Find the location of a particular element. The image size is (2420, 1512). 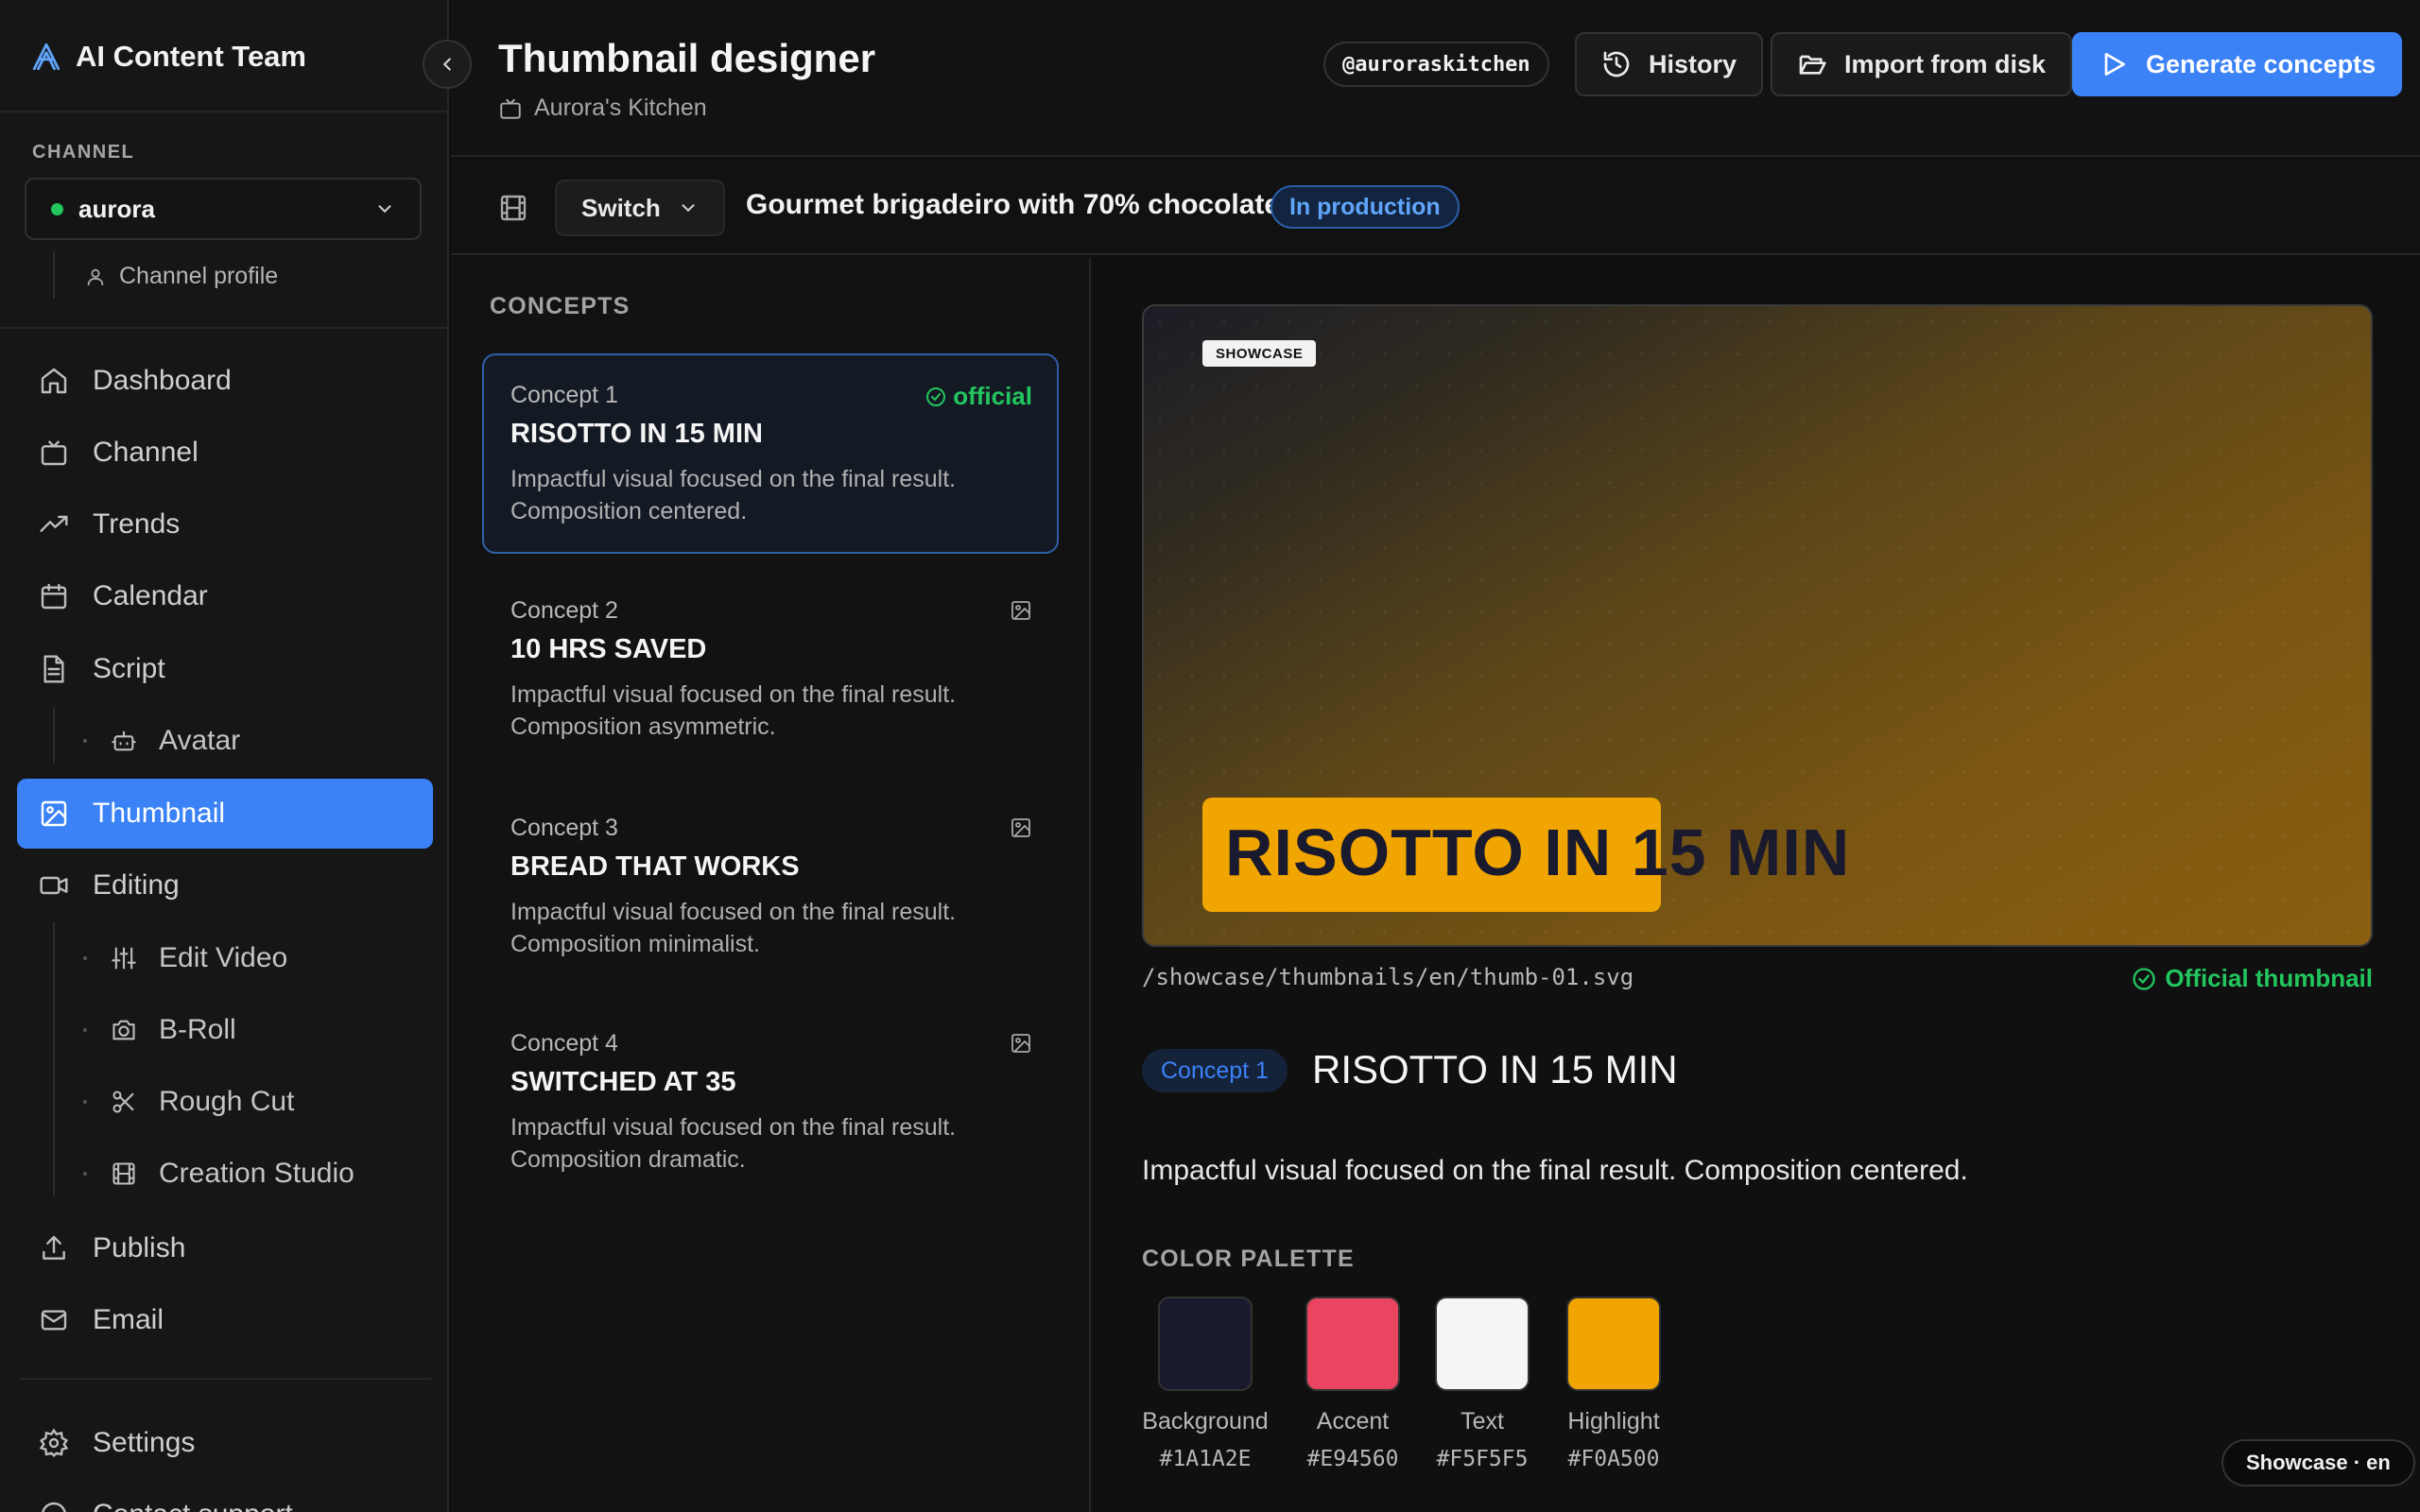

bot-icon is located at coordinates (124, 741).